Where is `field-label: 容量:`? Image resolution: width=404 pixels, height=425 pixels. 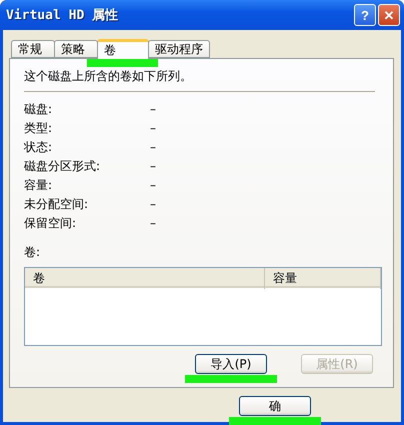 field-label: 容量: is located at coordinates (39, 185).